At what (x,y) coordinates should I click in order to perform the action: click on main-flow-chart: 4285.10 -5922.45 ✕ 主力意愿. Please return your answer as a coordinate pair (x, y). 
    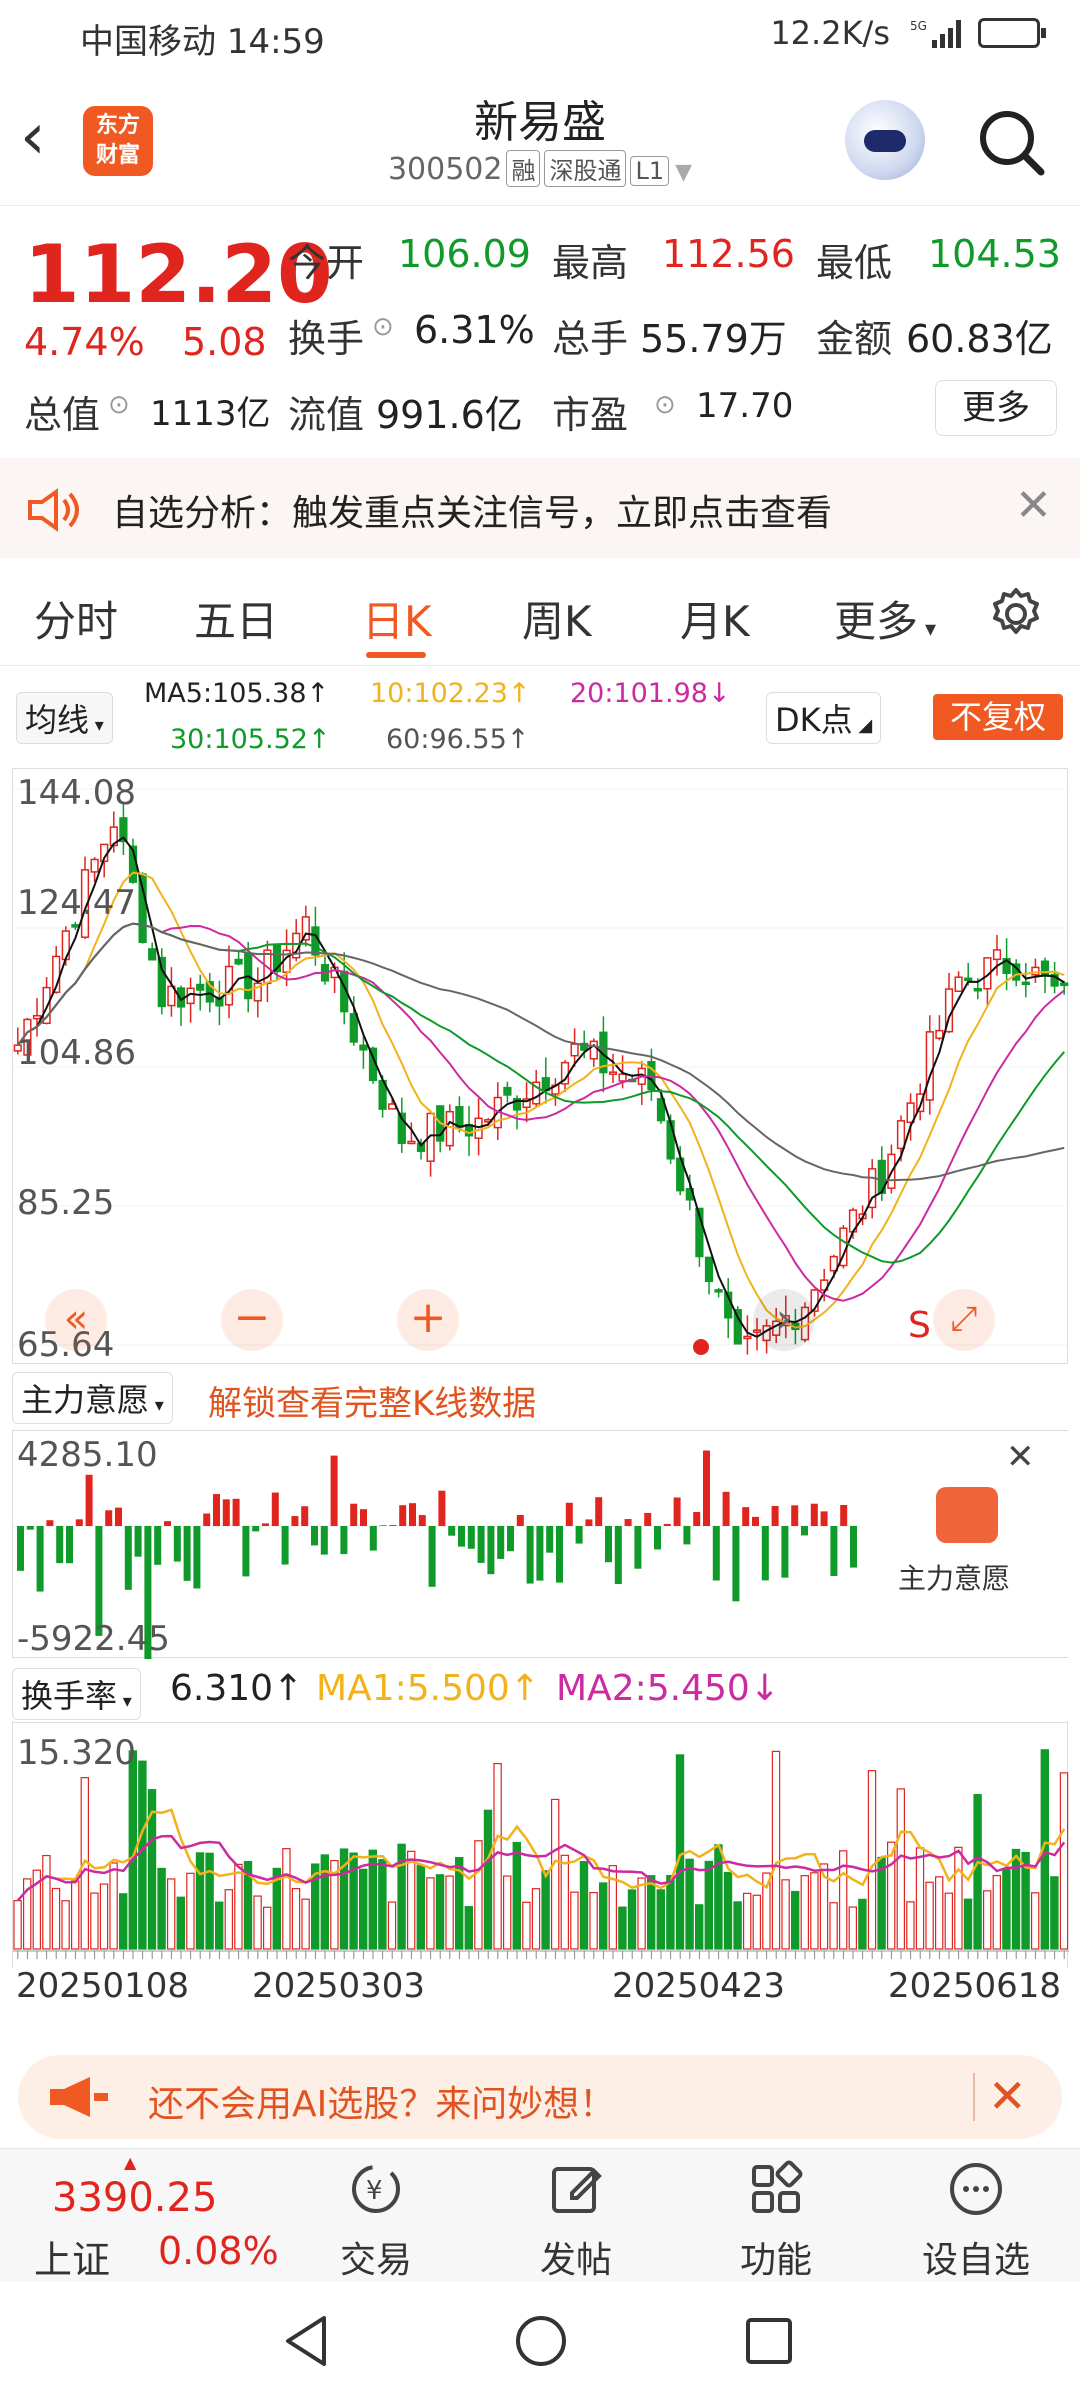
    Looking at the image, I should click on (540, 1549).